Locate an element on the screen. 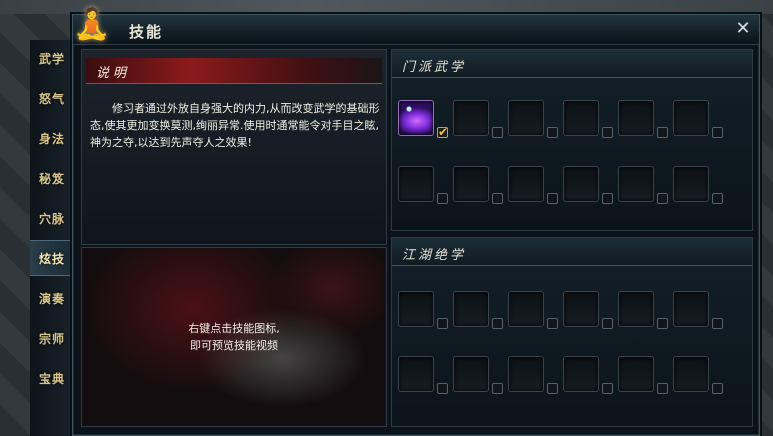 The image size is (773, 436). description-header: 说明 is located at coordinates (234, 71).